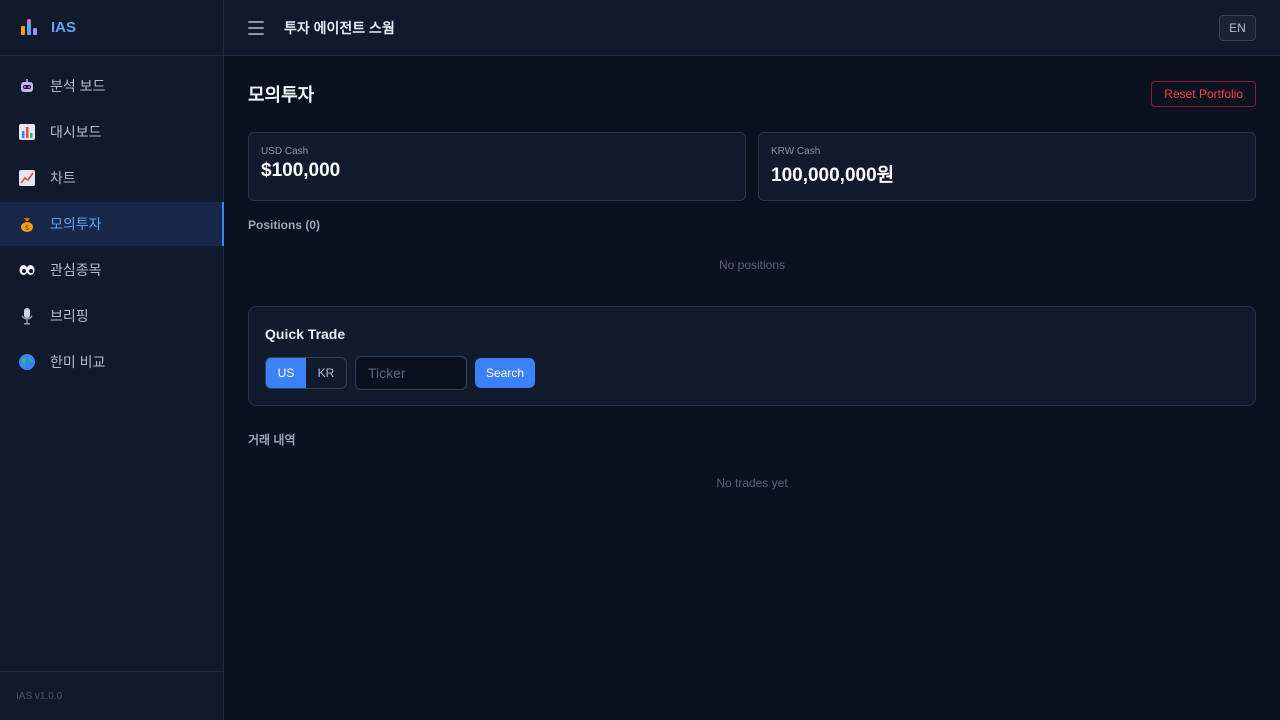 This screenshot has width=1280, height=720. I want to click on brand-name: IAS, so click(64, 27).